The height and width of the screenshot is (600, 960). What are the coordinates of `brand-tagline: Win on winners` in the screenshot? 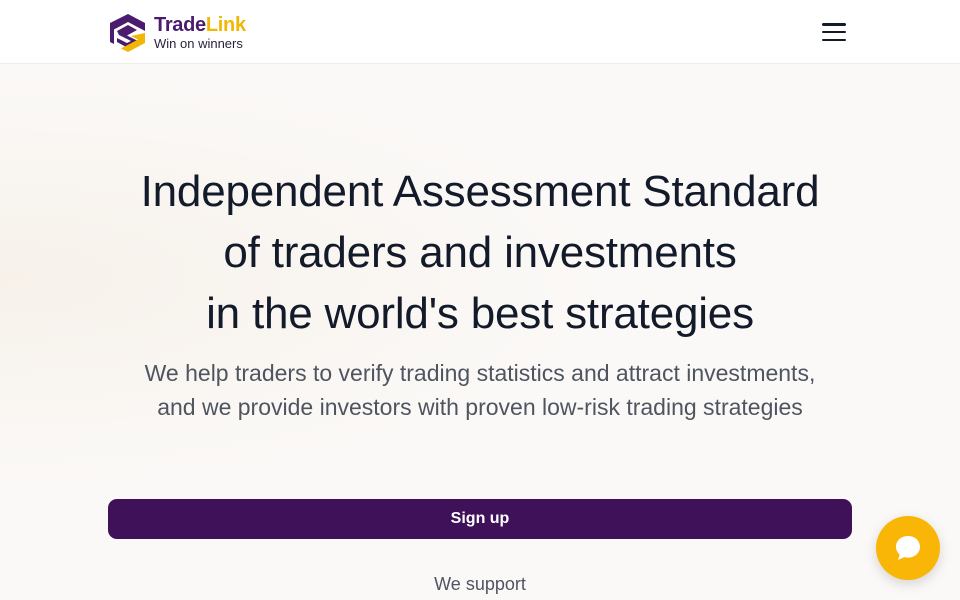 It's located at (198, 43).